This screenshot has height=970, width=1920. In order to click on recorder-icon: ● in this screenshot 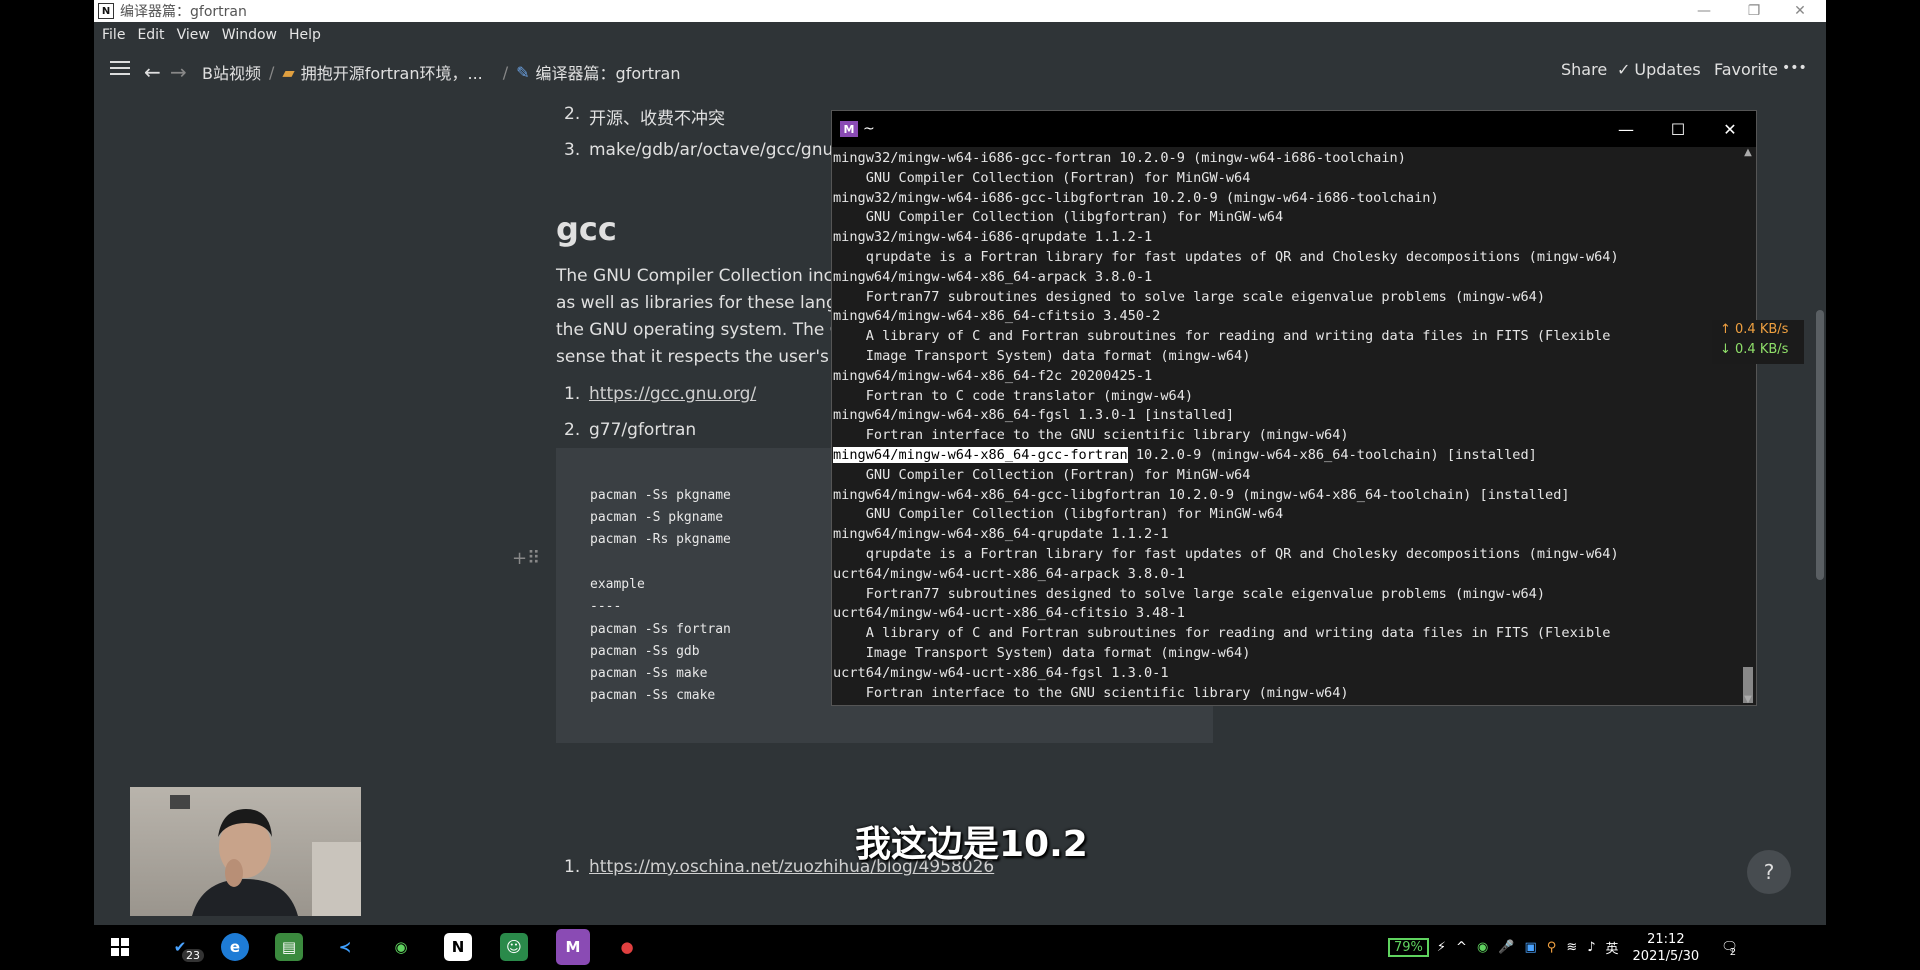, I will do `click(627, 947)`.